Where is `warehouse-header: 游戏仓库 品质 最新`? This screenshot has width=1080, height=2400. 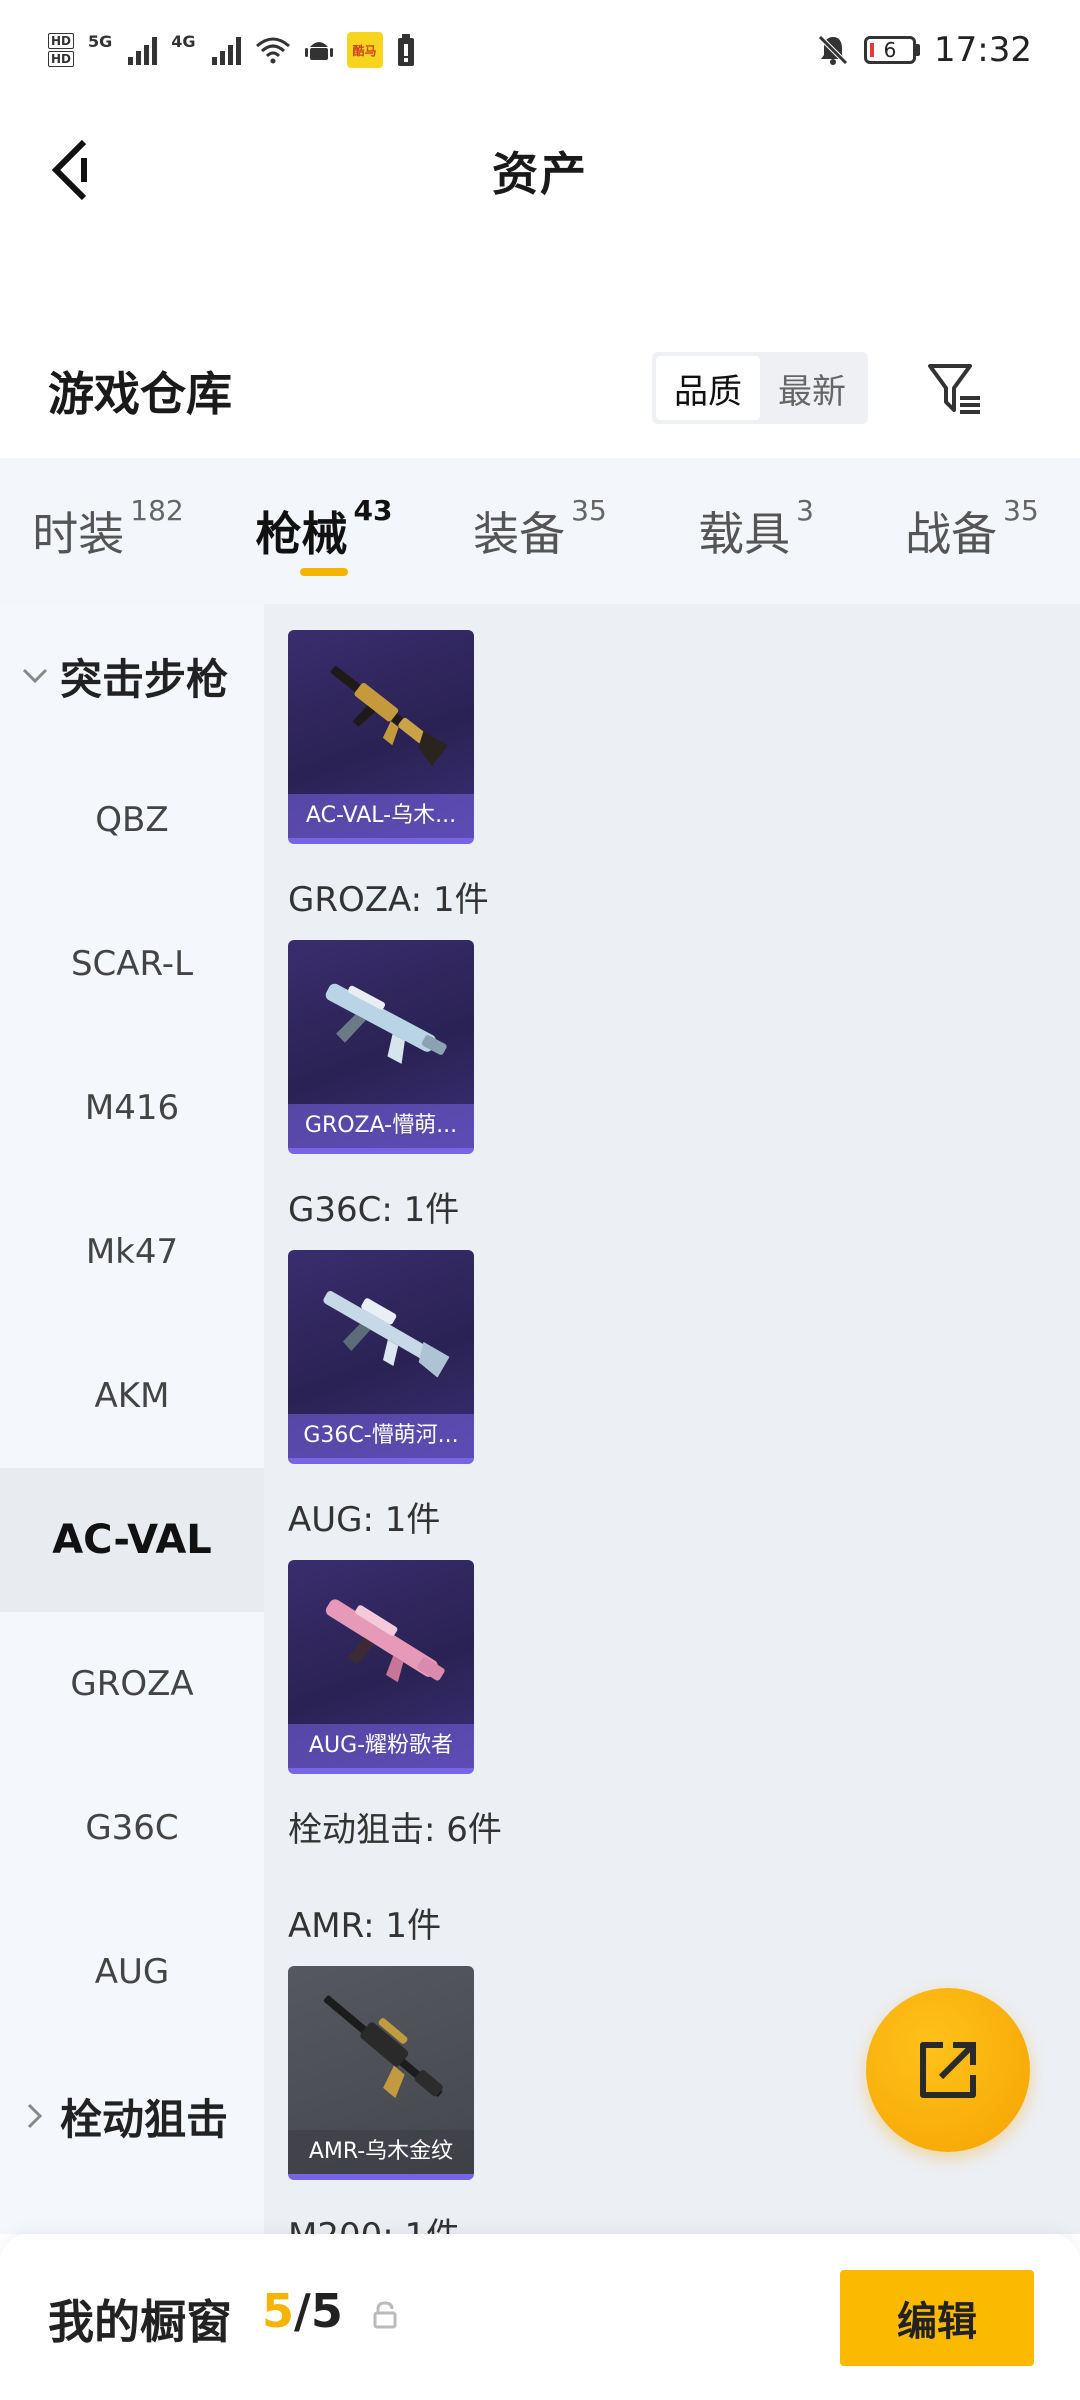
warehouse-header: 游戏仓库 品质 最新 is located at coordinates (540, 390).